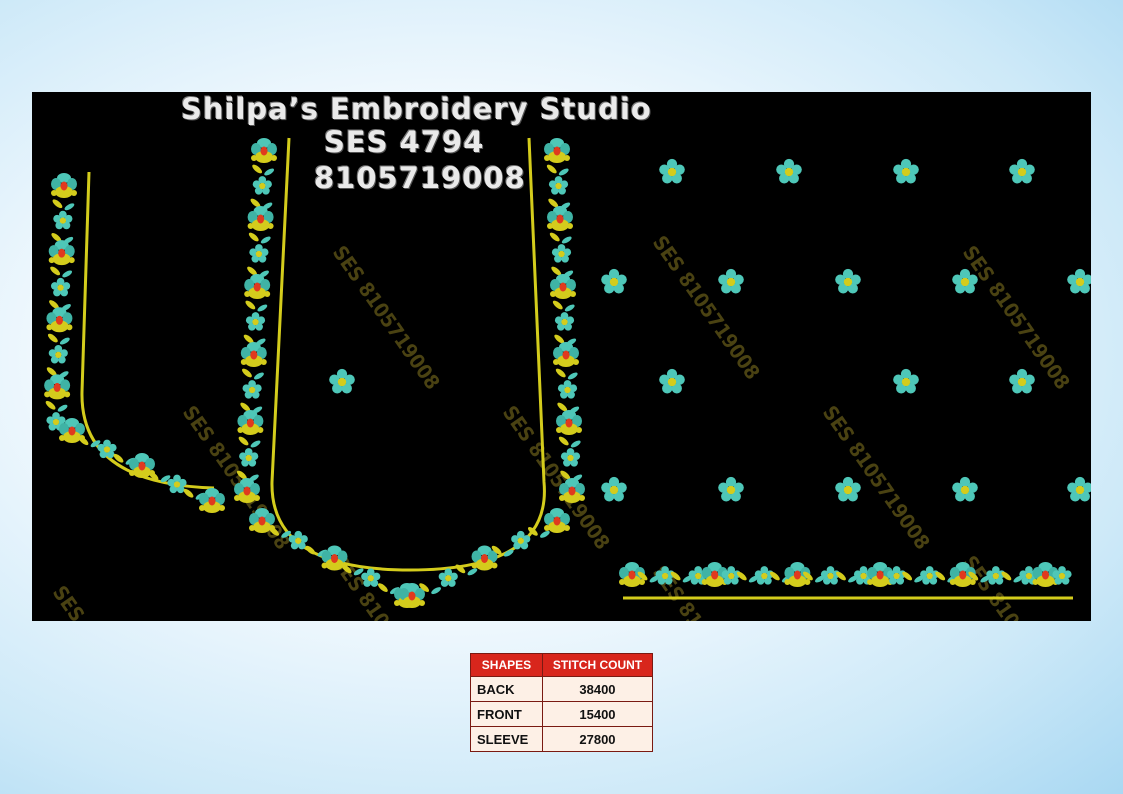 The height and width of the screenshot is (794, 1123). What do you see at coordinates (597, 714) in the screenshot?
I see `stitch-count: 15400` at bounding box center [597, 714].